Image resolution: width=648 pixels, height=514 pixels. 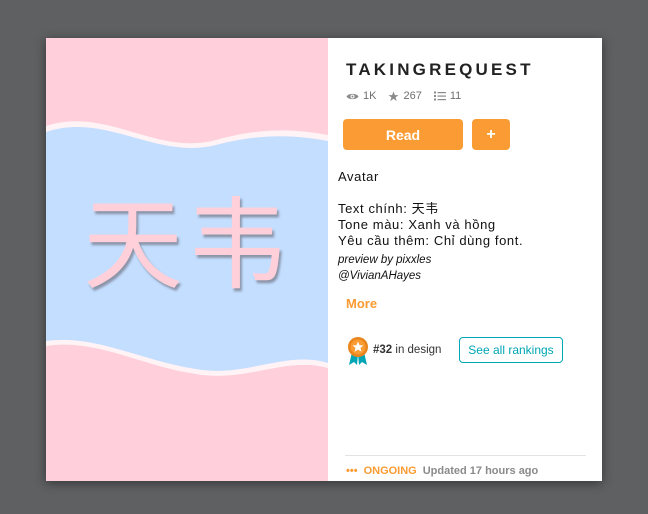 I want to click on ribbon-badge-icon, so click(x=358, y=353).